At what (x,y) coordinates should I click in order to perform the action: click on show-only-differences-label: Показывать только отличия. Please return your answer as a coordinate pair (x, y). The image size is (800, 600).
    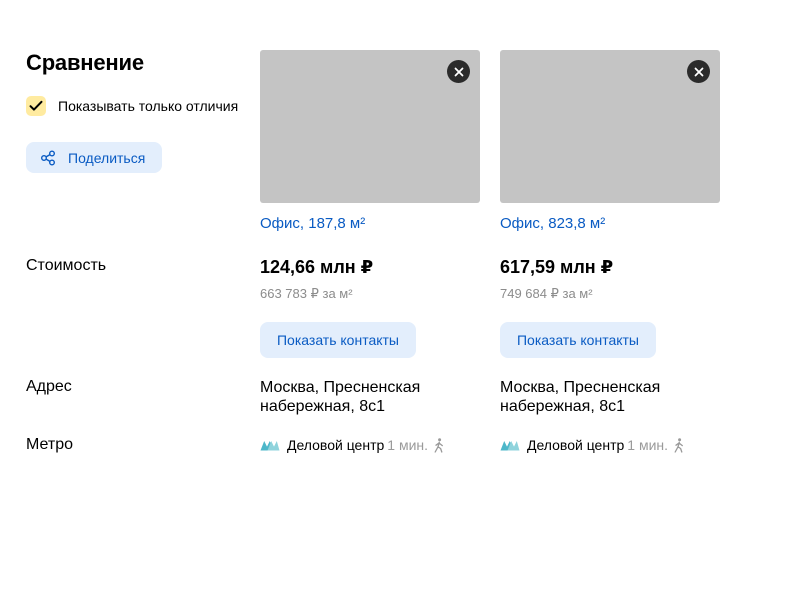
    Looking at the image, I should click on (148, 106).